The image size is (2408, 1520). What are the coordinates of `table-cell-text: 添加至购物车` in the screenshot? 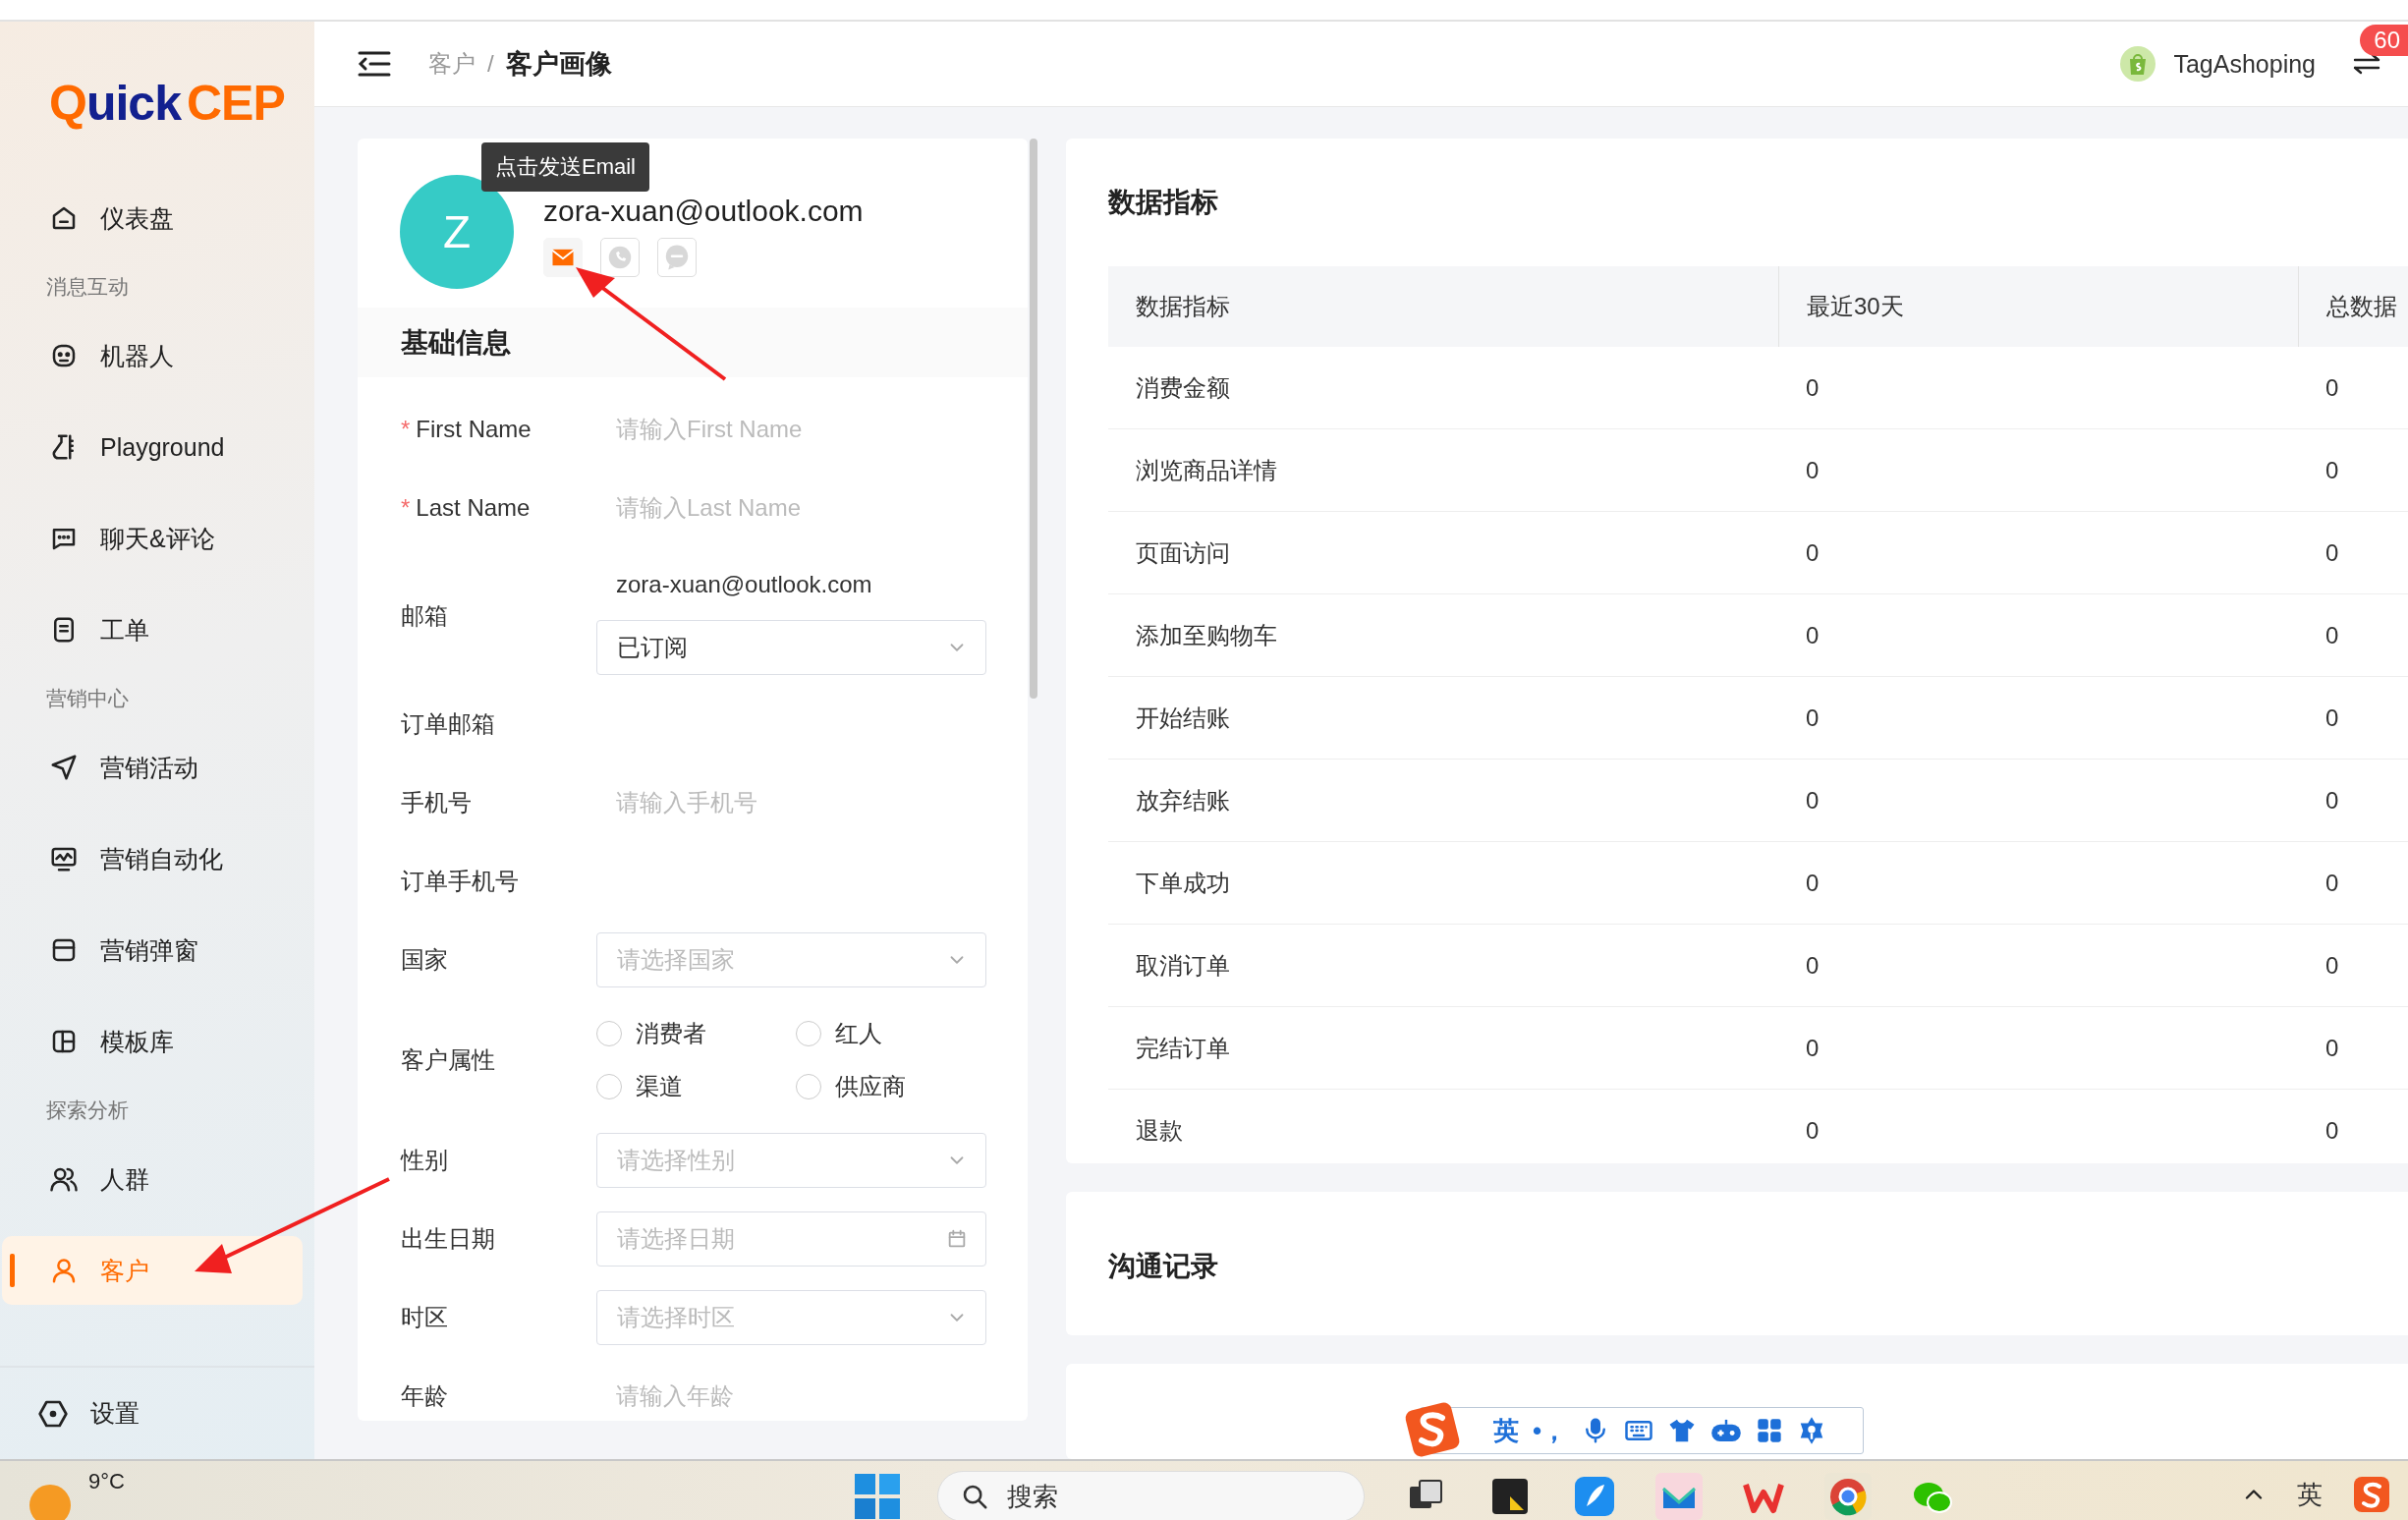 It's located at (1206, 635).